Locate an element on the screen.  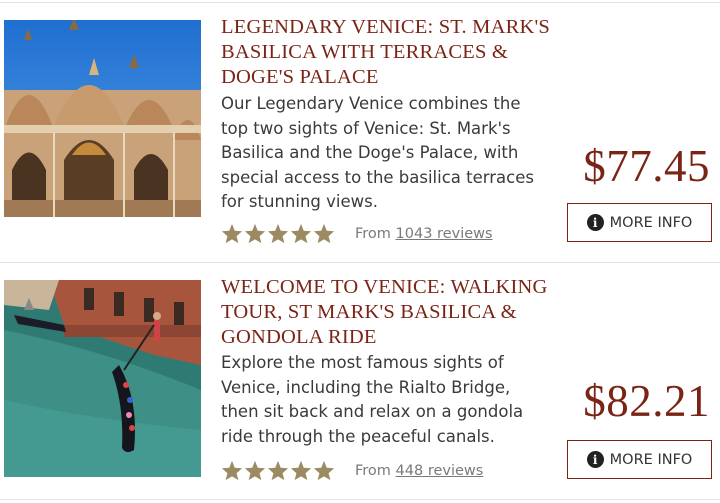
rating-row: From 1043 reviews is located at coordinates (357, 233).